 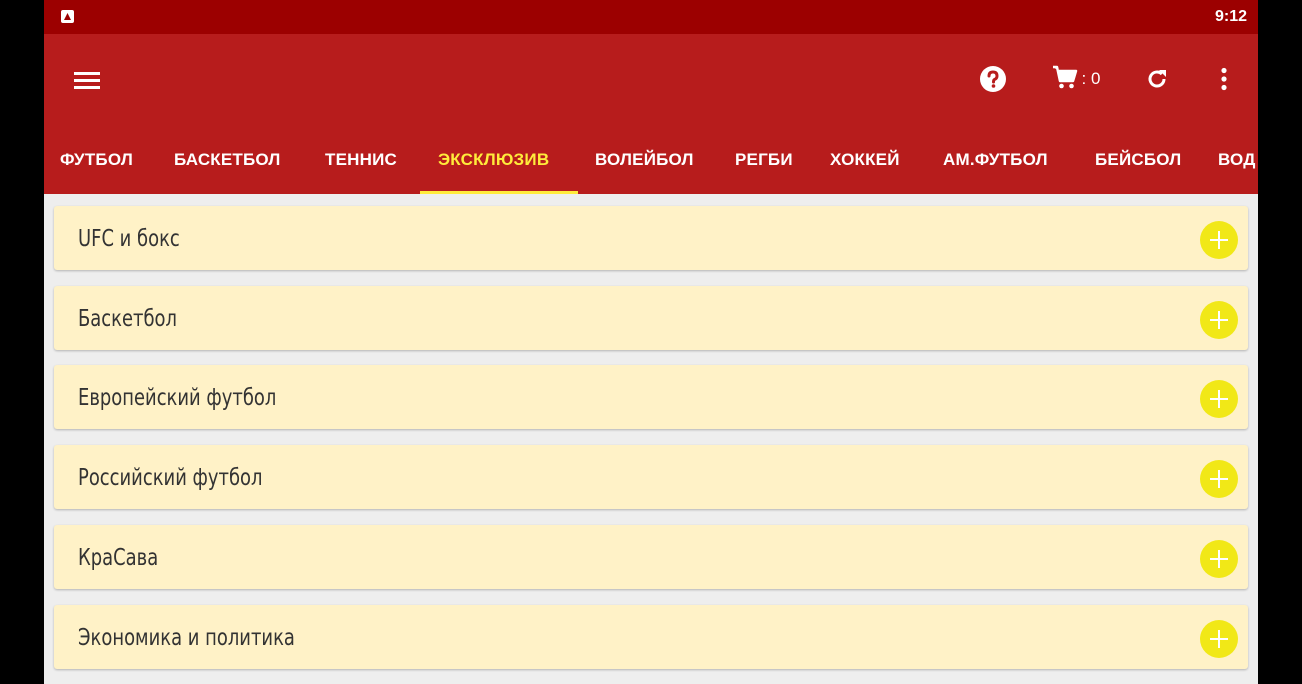 I want to click on category-label: Экономика и политика, so click(x=186, y=638).